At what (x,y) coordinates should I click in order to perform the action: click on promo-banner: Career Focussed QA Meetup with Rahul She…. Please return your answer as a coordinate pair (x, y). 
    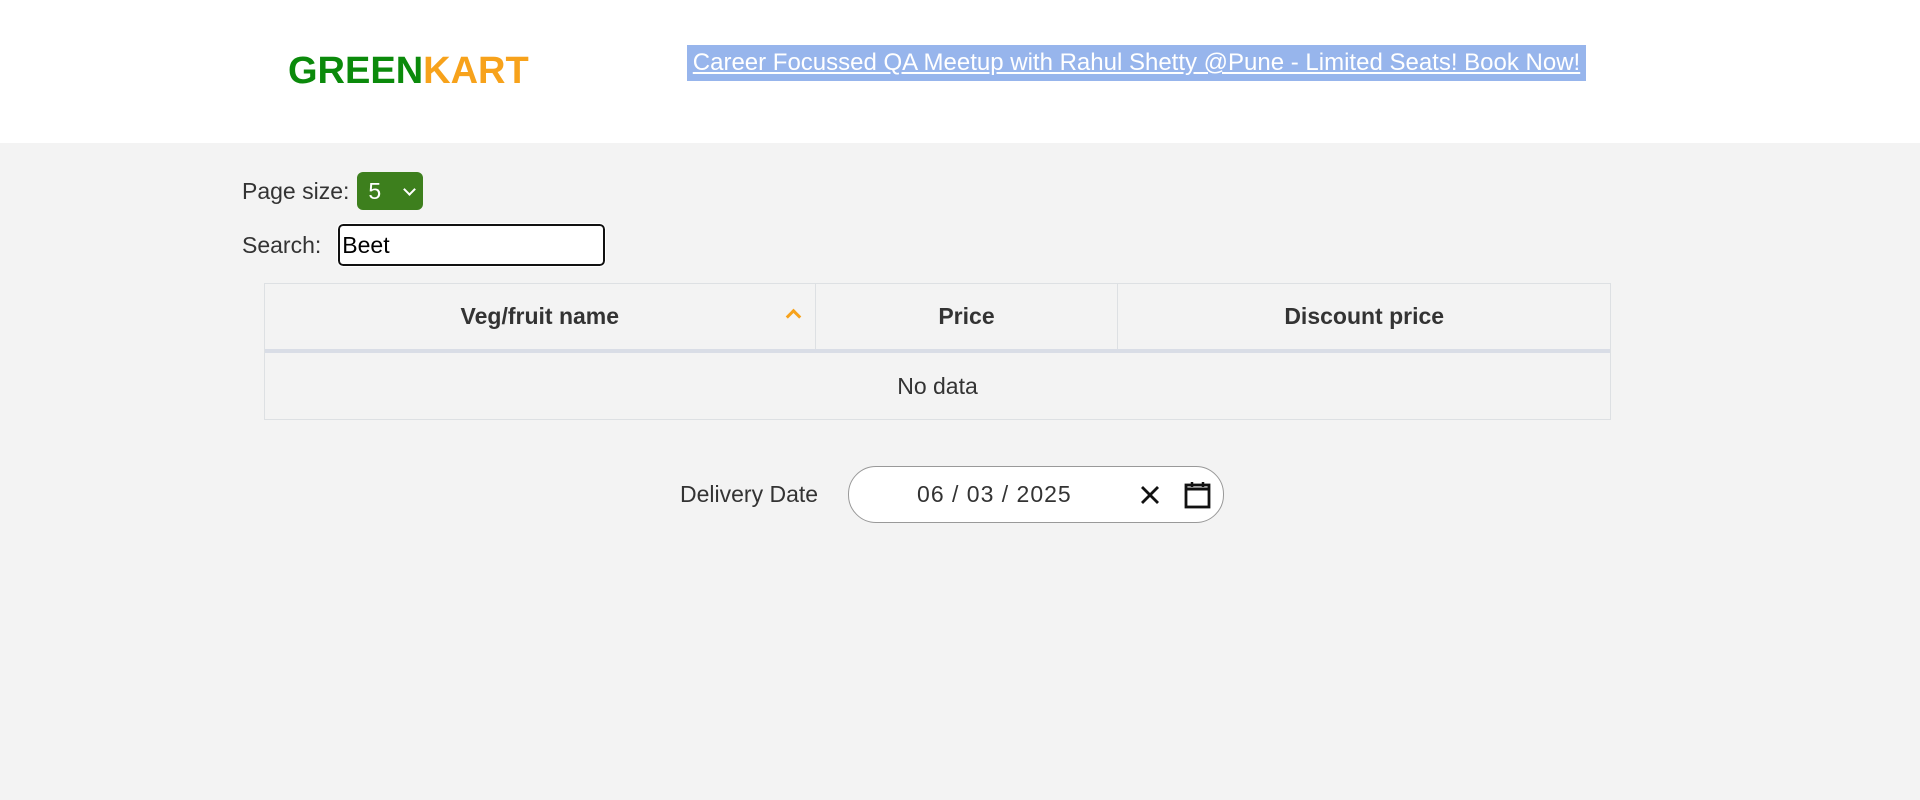
    Looking at the image, I should click on (1136, 63).